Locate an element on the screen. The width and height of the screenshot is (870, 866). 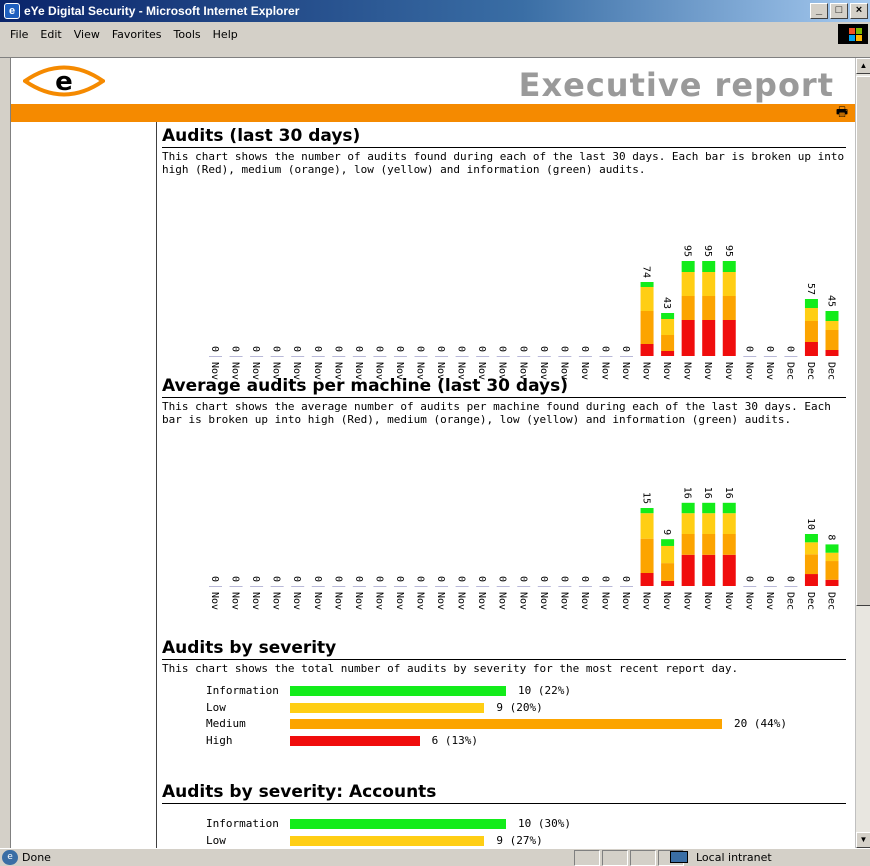
bar-value-label: 74 is located at coordinates (646, 272).